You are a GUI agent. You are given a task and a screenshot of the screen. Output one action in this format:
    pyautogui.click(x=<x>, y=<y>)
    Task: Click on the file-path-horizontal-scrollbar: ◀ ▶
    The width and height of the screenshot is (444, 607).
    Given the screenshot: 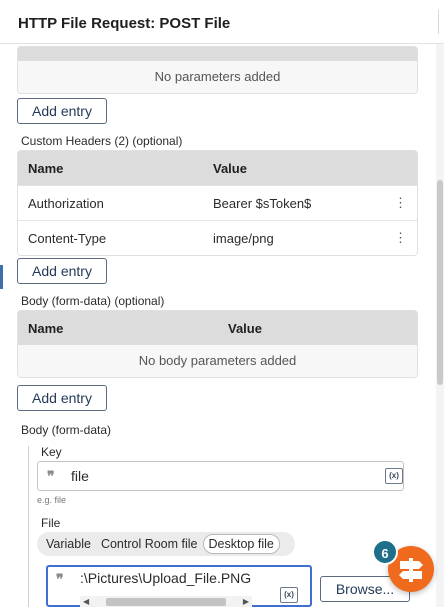 What is the action you would take?
    pyautogui.click(x=166, y=601)
    